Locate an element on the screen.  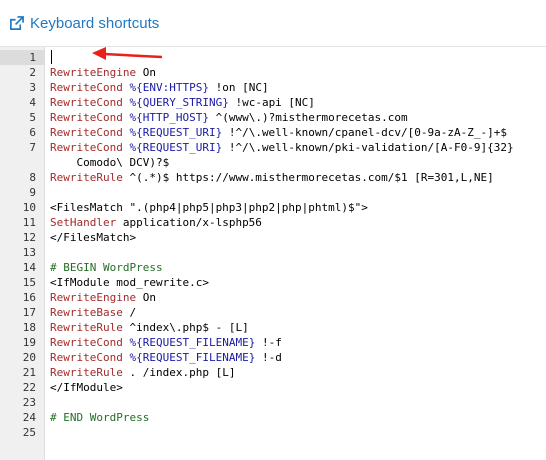
code-line: 15 <IfModule mod_rewrite.c> is located at coordinates (273, 282).